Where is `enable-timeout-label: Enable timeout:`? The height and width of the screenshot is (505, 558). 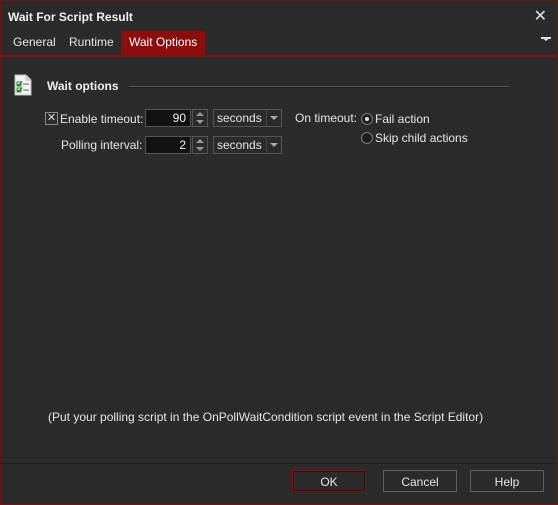 enable-timeout-label: Enable timeout: is located at coordinates (102, 119).